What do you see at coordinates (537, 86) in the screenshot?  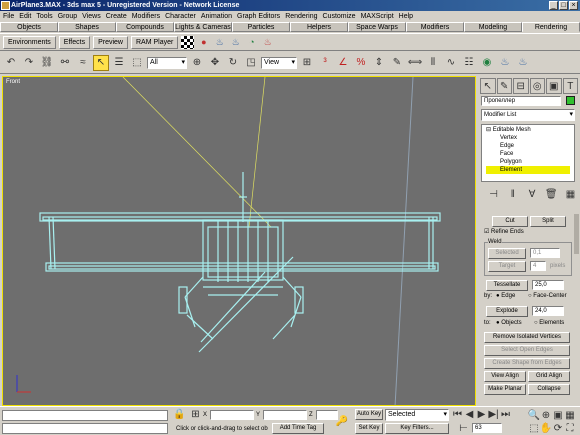 I see `motion-tab-icon: ◎` at bounding box center [537, 86].